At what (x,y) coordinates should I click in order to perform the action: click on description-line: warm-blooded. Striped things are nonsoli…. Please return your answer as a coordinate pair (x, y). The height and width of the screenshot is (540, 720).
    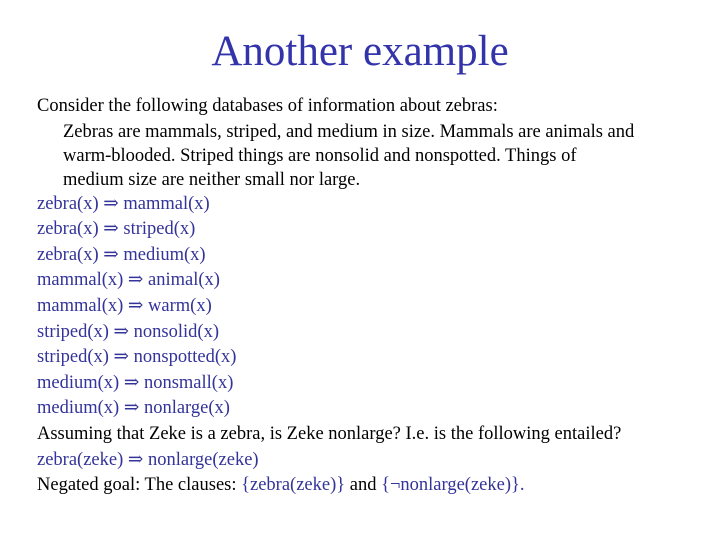
    Looking at the image, I should click on (320, 155).